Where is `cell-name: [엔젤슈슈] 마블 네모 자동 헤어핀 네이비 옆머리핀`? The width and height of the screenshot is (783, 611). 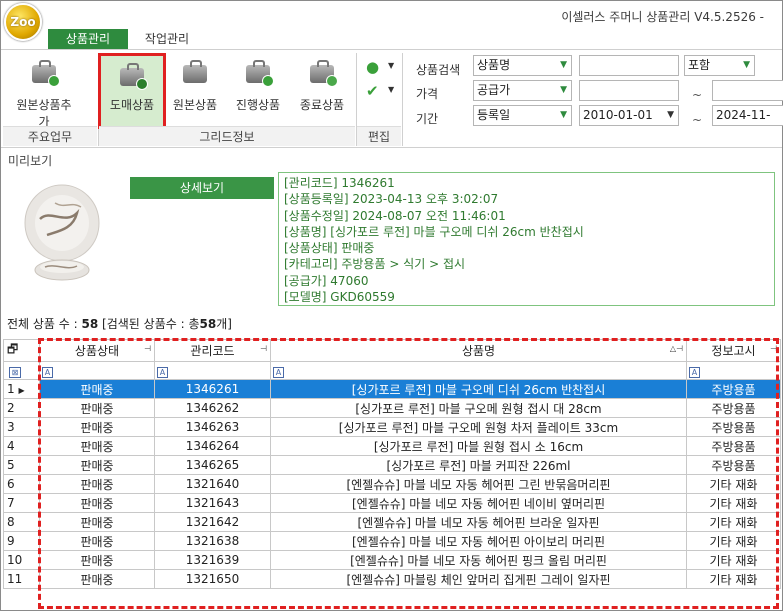
cell-name: [엔젤슈슈] 마블 네모 자동 헤어핀 네이비 옆머리핀 is located at coordinates (478, 503).